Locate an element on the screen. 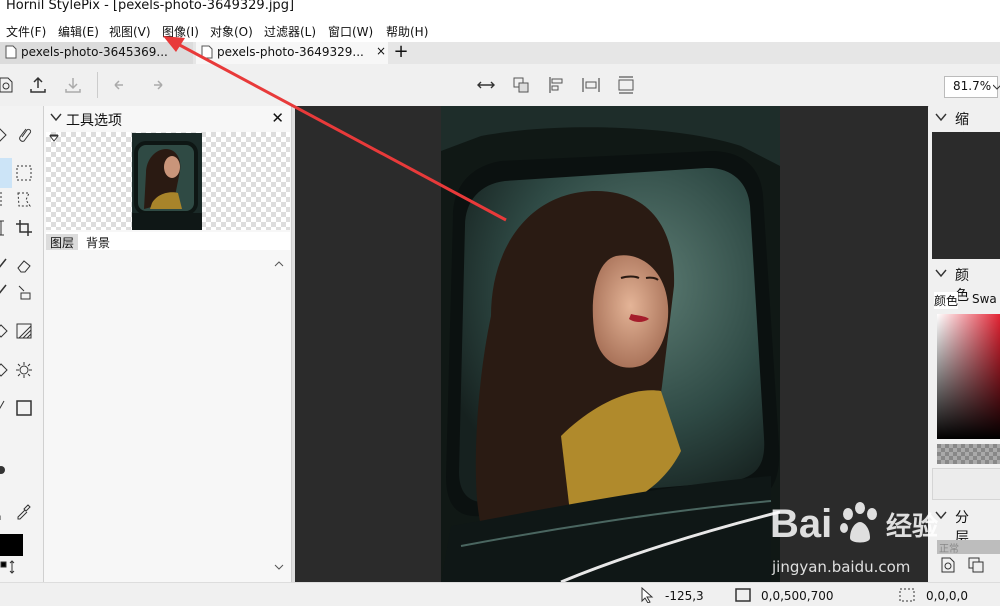 This screenshot has height=606, width=1000. baidu-watermark: Bai 经验 jingyan.baidu.com is located at coordinates (883, 540).